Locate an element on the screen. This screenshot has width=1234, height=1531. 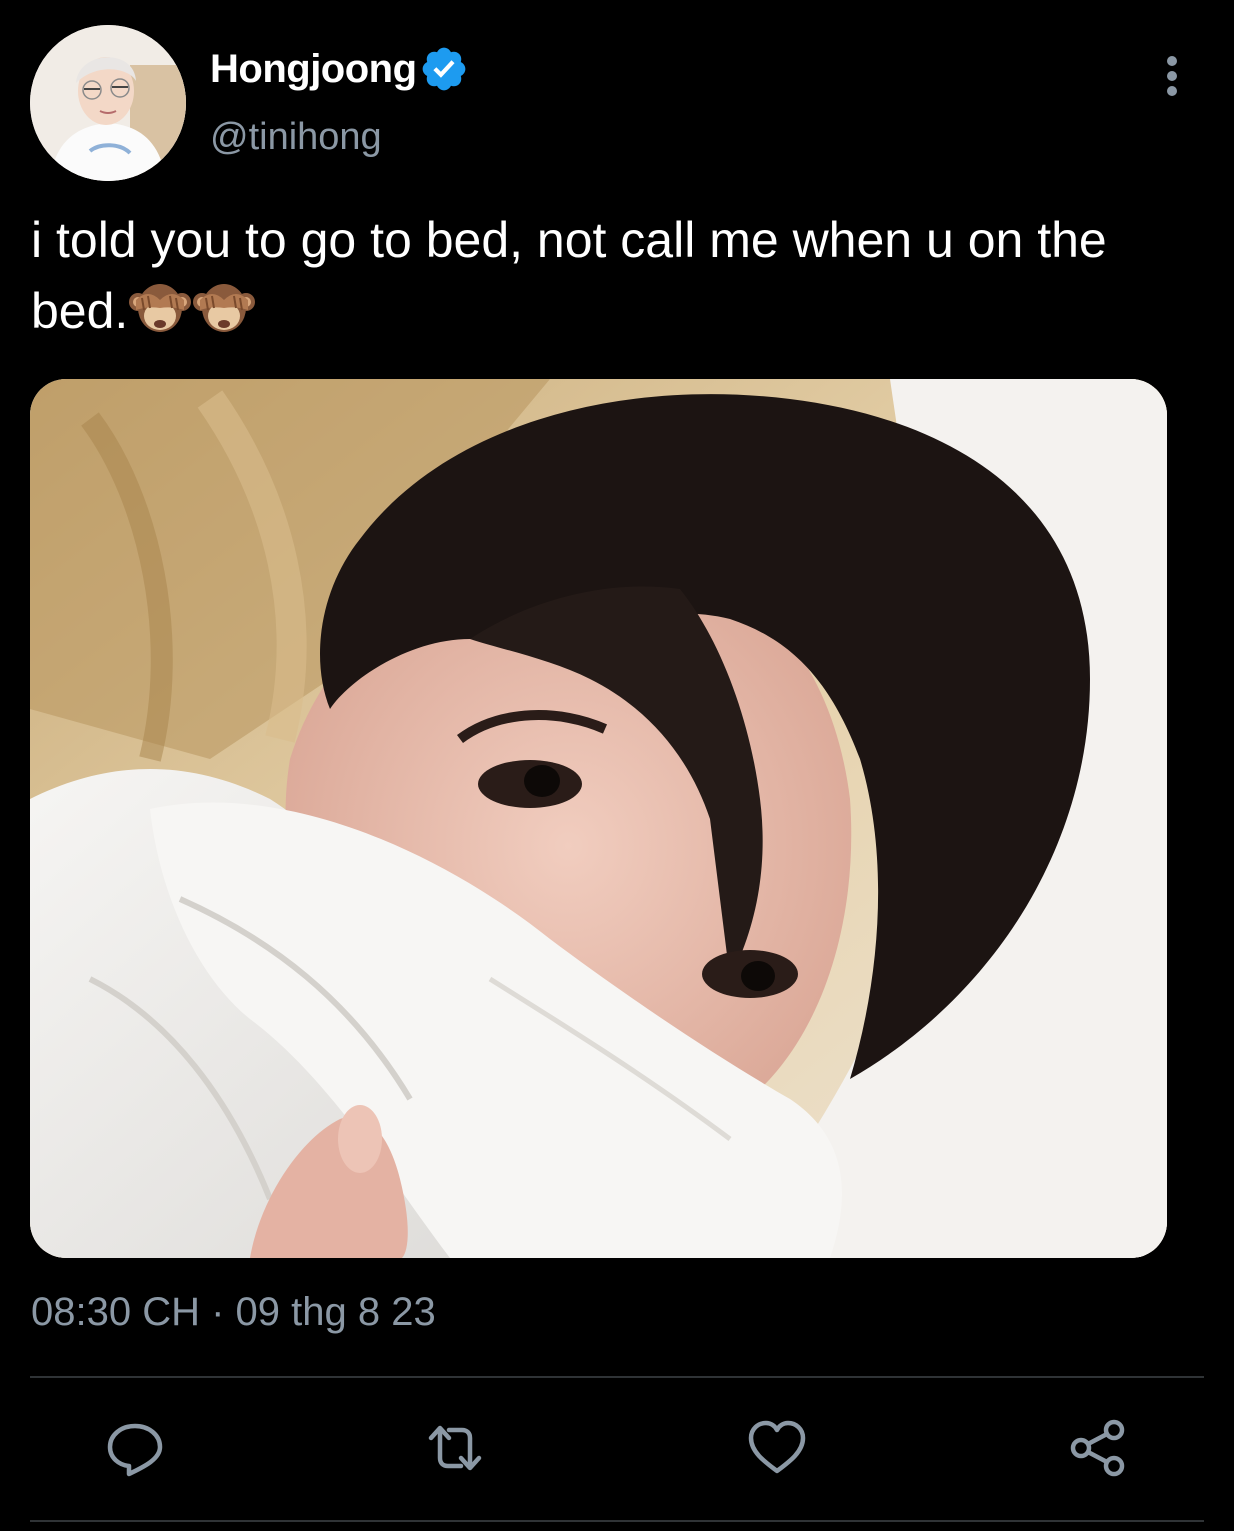
tweet-timestamp: 08:30 CH · 09 thg 8 23 is located at coordinates (233, 1312).